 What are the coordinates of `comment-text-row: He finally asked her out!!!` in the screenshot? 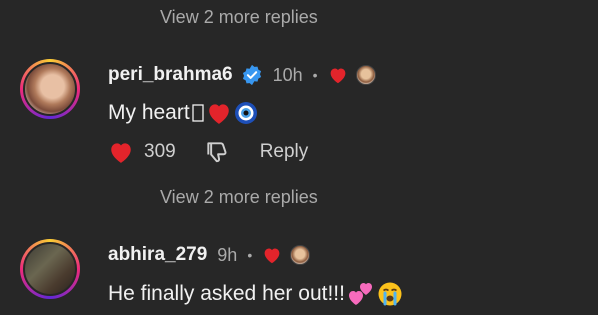 It's located at (255, 294).